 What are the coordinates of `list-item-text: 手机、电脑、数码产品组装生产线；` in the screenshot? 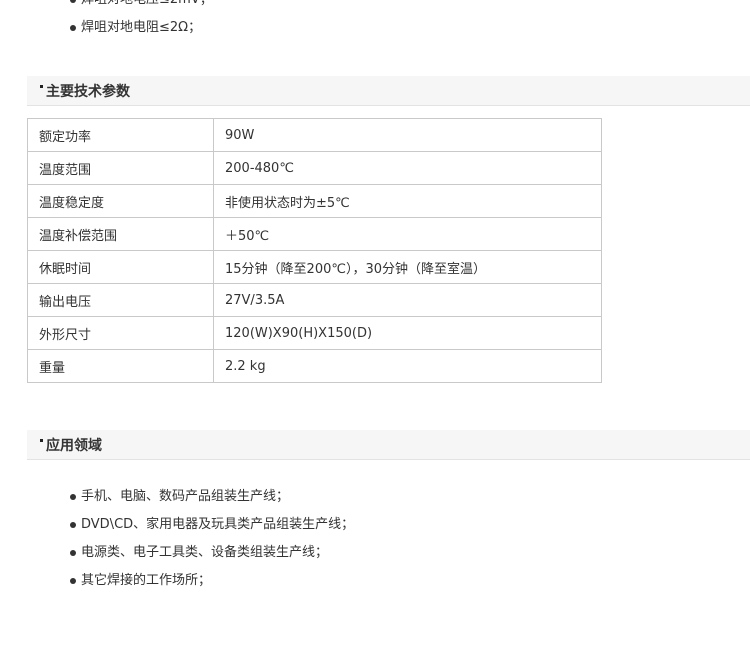 It's located at (185, 496).